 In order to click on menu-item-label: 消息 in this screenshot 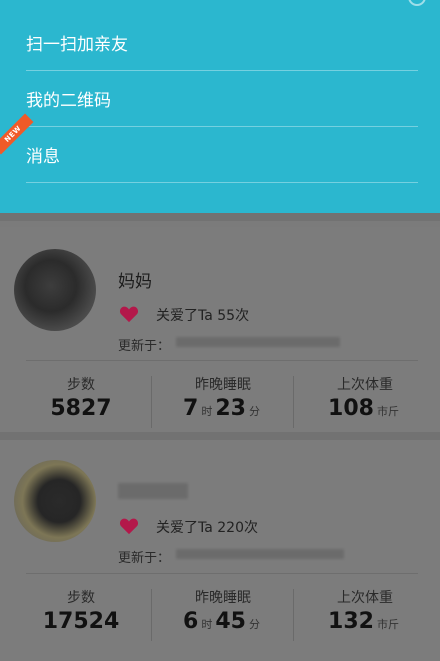, I will do `click(43, 156)`.